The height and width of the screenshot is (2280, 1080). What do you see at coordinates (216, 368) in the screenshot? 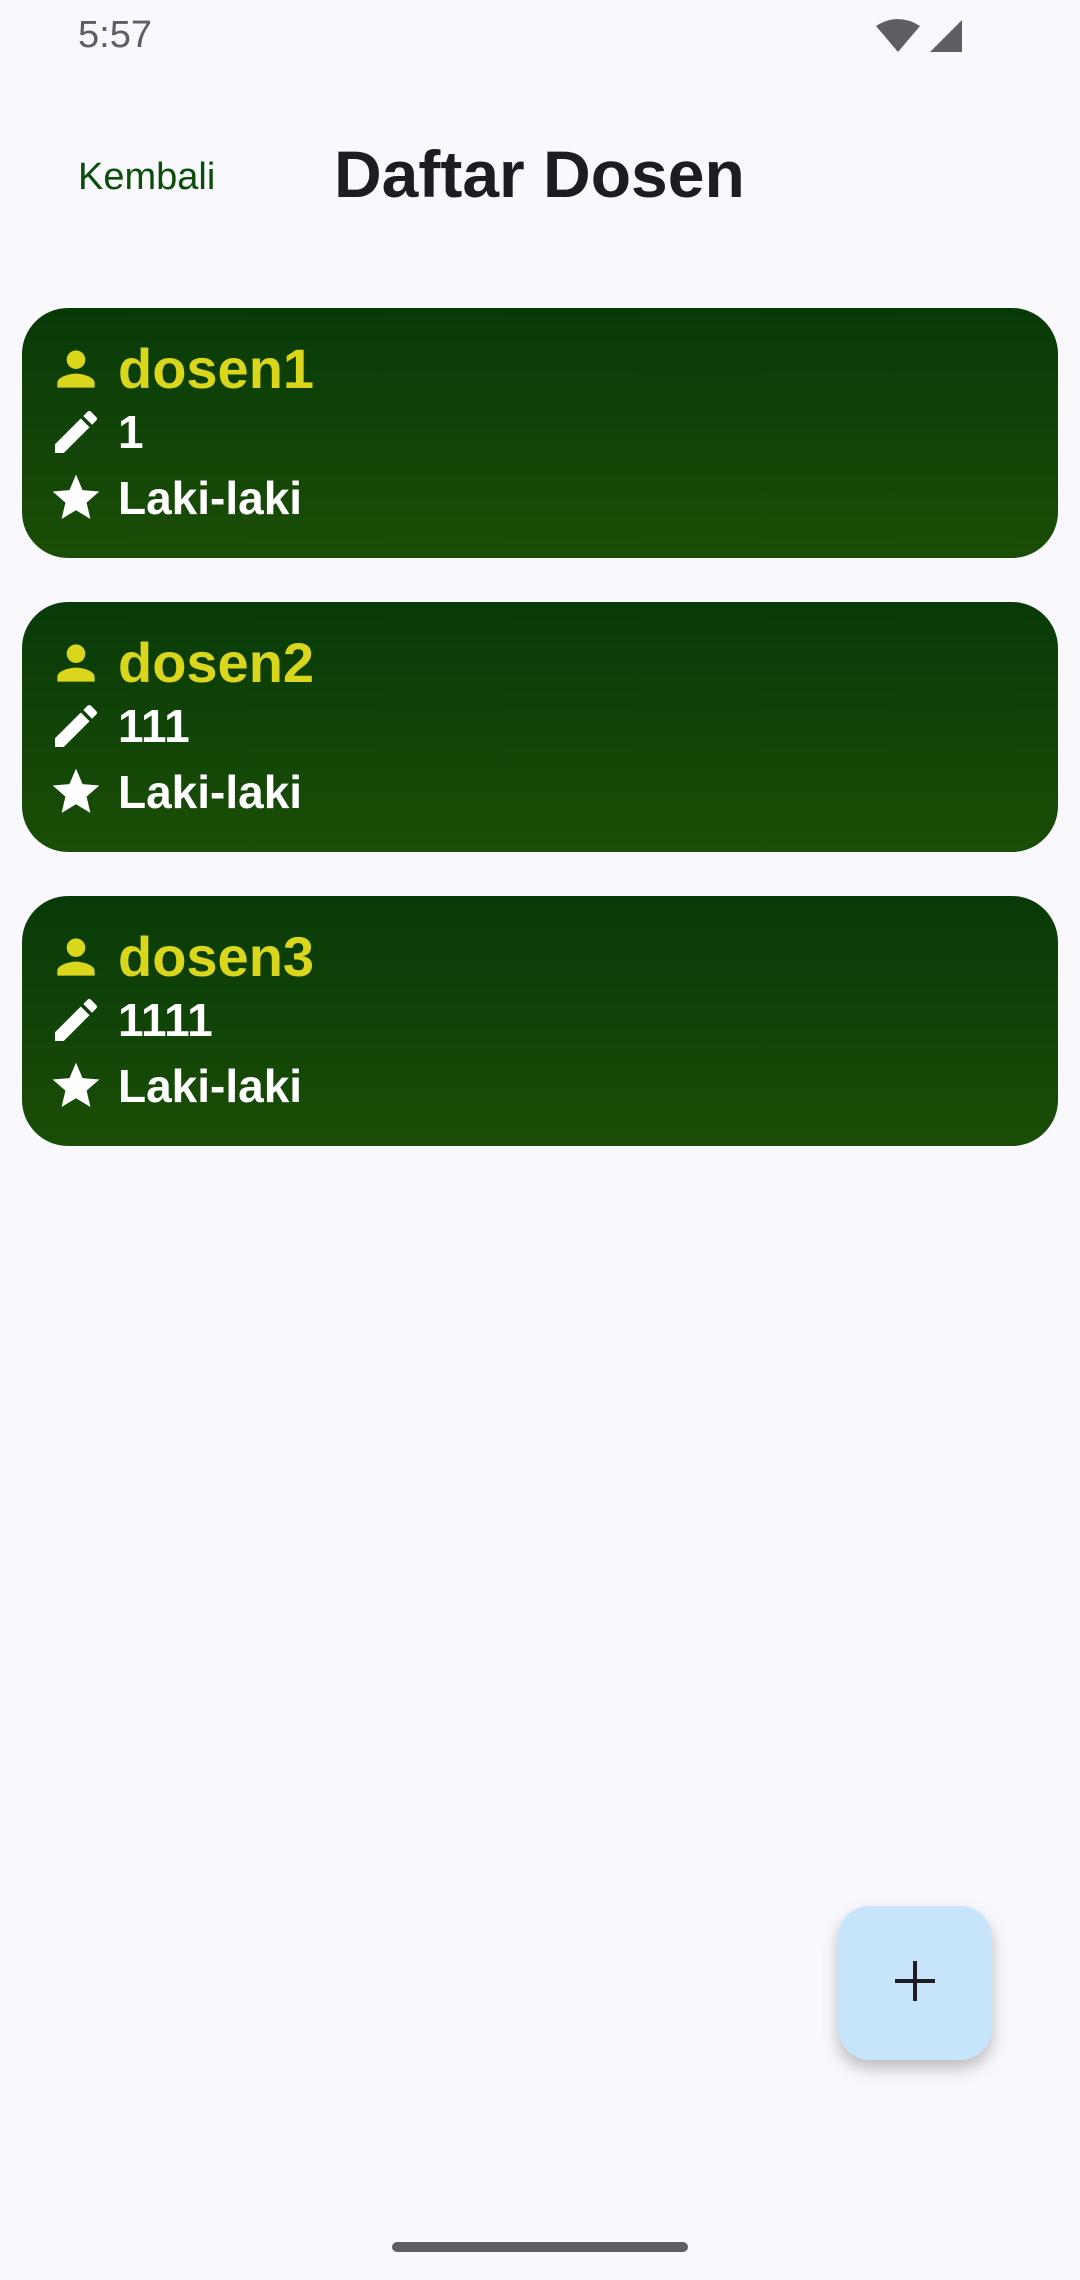
I see `dosen-name: dosen1` at bounding box center [216, 368].